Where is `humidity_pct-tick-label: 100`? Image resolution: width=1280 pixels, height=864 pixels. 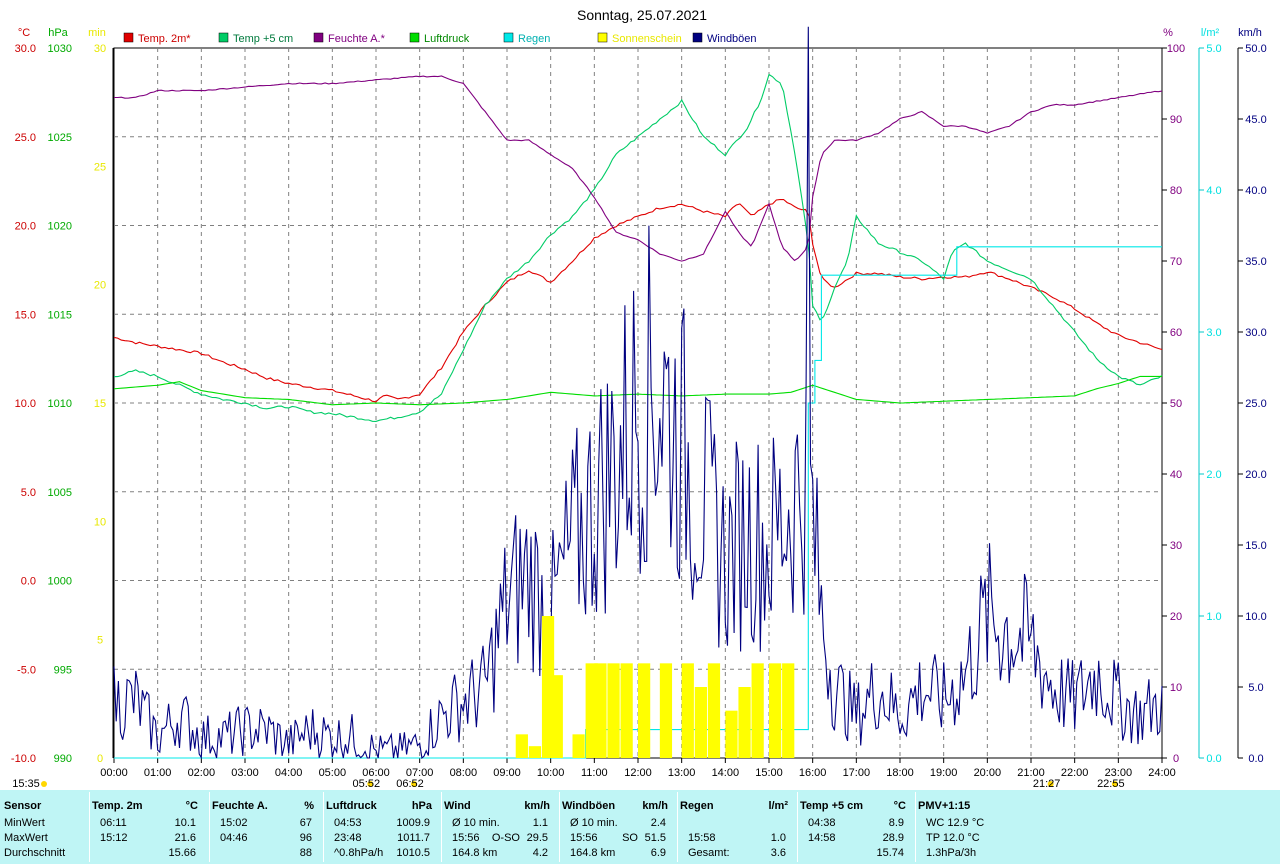 humidity_pct-tick-label: 100 is located at coordinates (1176, 49).